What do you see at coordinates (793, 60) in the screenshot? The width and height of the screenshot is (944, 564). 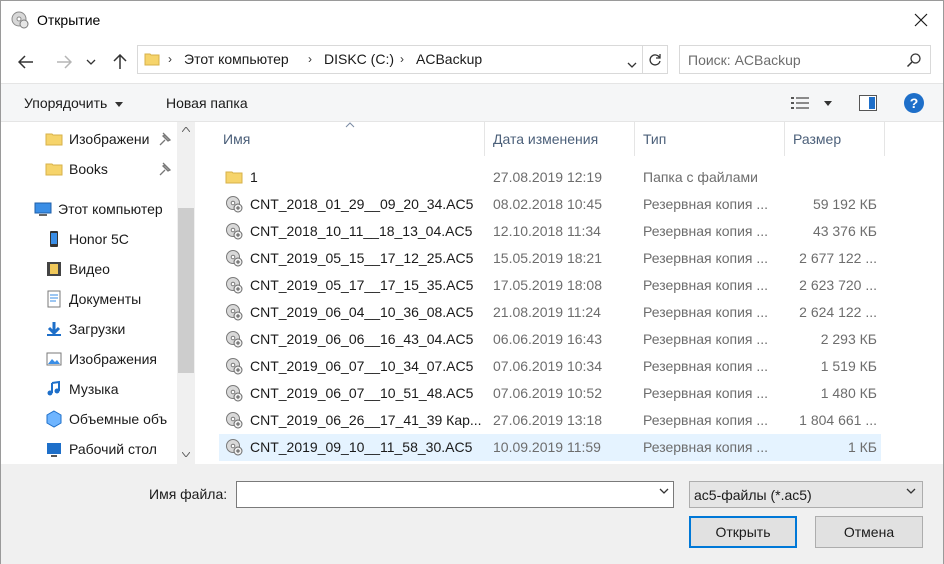 I see `search-input` at bounding box center [793, 60].